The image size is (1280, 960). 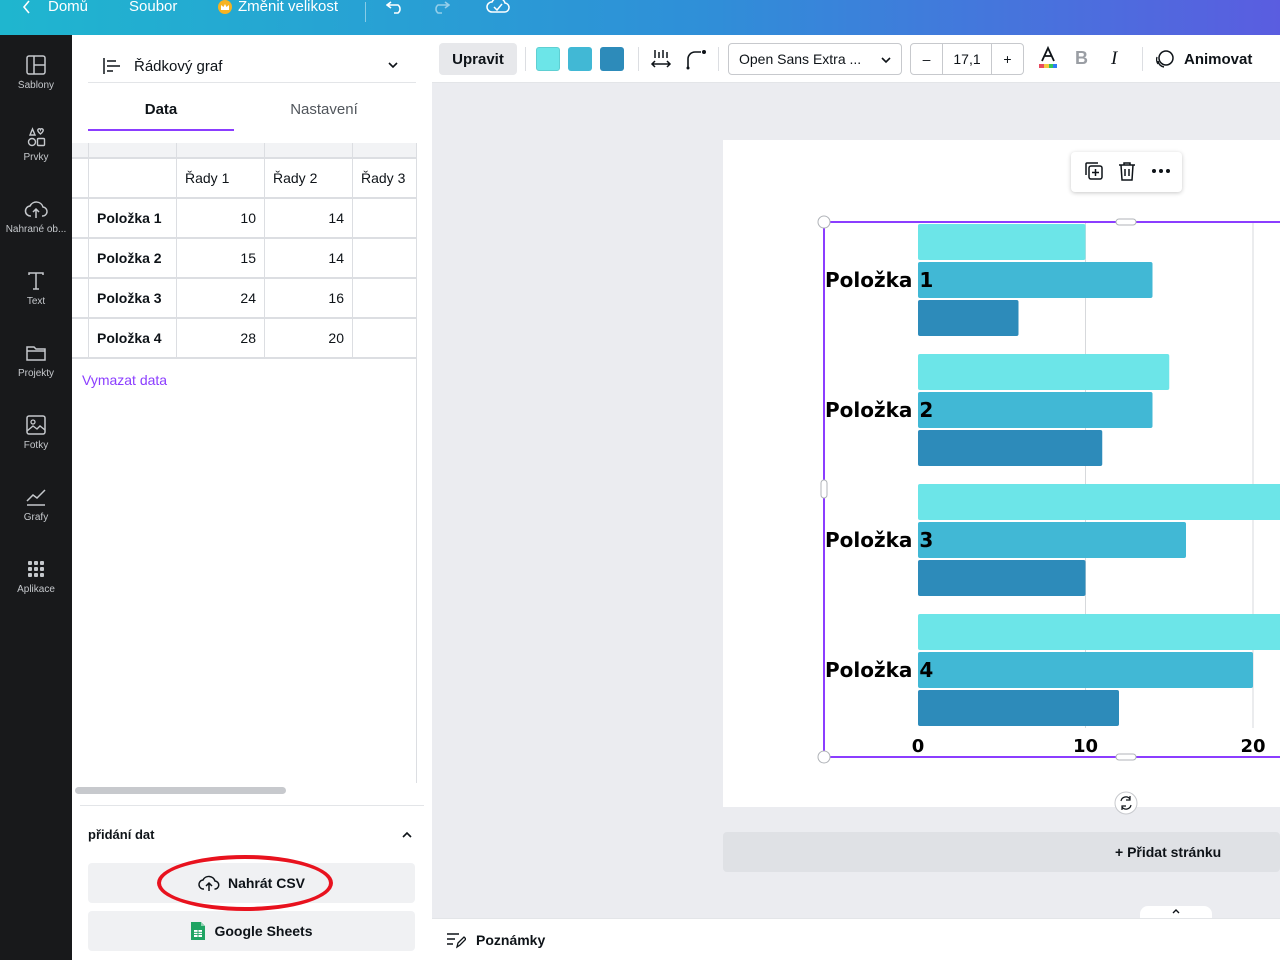 What do you see at coordinates (153, 7) in the screenshot?
I see `file-menu: Soubor` at bounding box center [153, 7].